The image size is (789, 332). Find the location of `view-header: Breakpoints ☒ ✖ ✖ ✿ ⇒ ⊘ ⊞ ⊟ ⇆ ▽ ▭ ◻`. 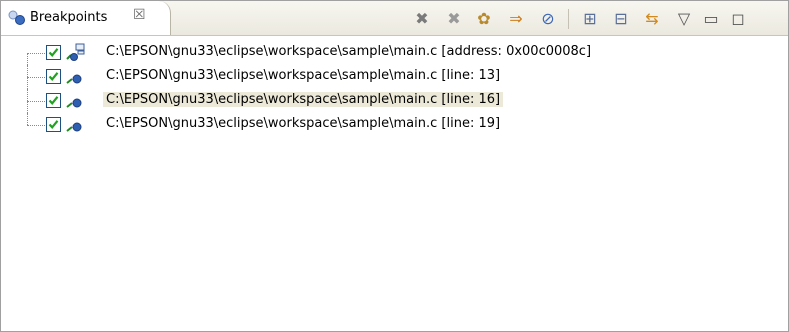

view-header: Breakpoints ☒ ✖ ✖ ✿ ⇒ ⊘ ⊞ ⊟ ⇆ ▽ ▭ ◻ is located at coordinates (394, 18).